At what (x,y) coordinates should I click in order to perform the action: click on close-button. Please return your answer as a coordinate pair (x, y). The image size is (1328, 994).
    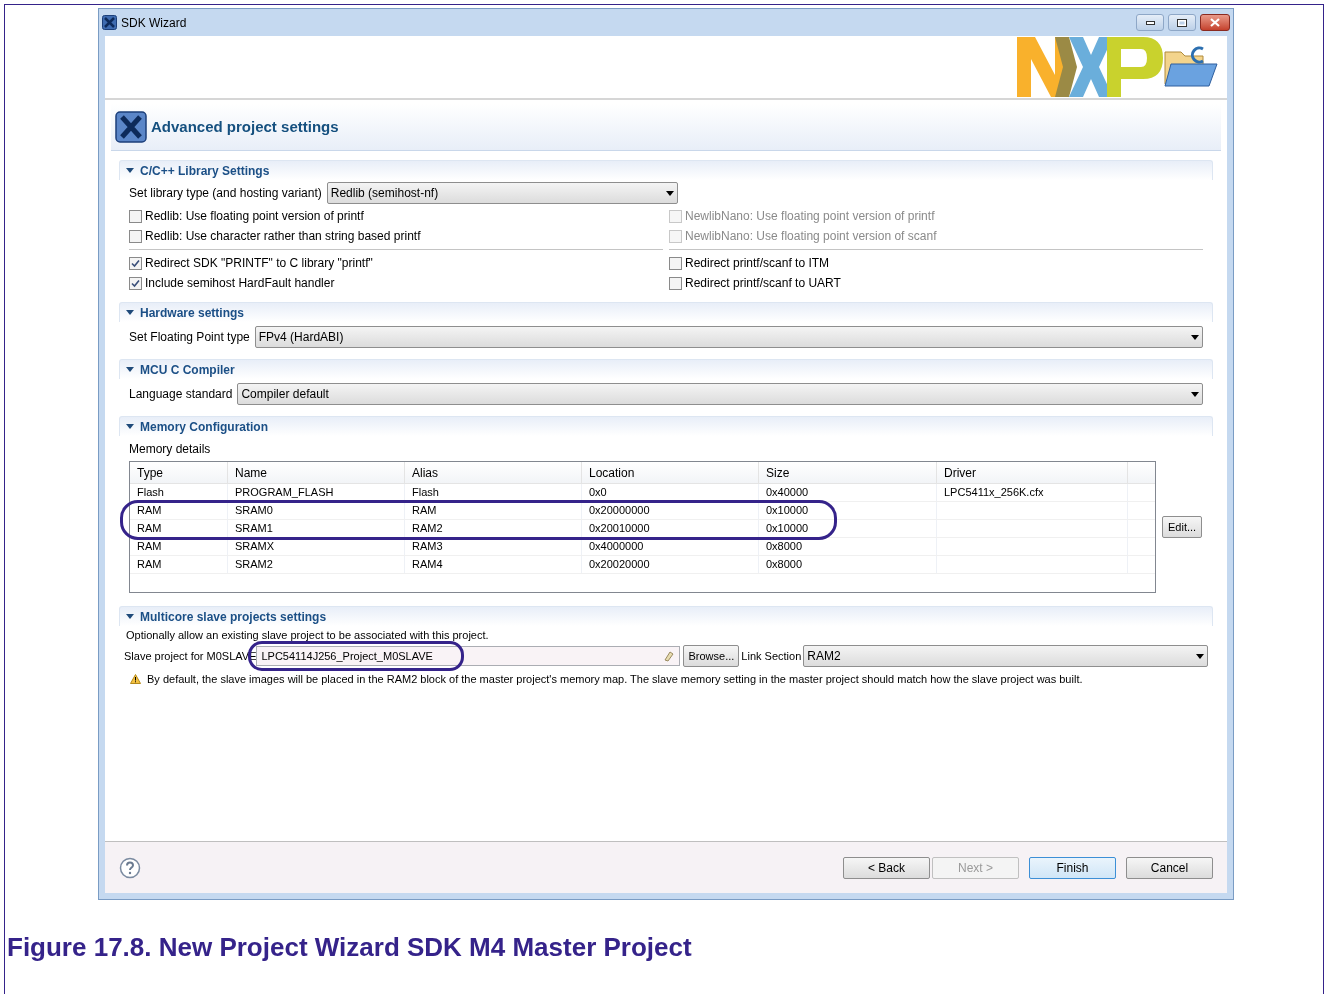
    Looking at the image, I should click on (1215, 22).